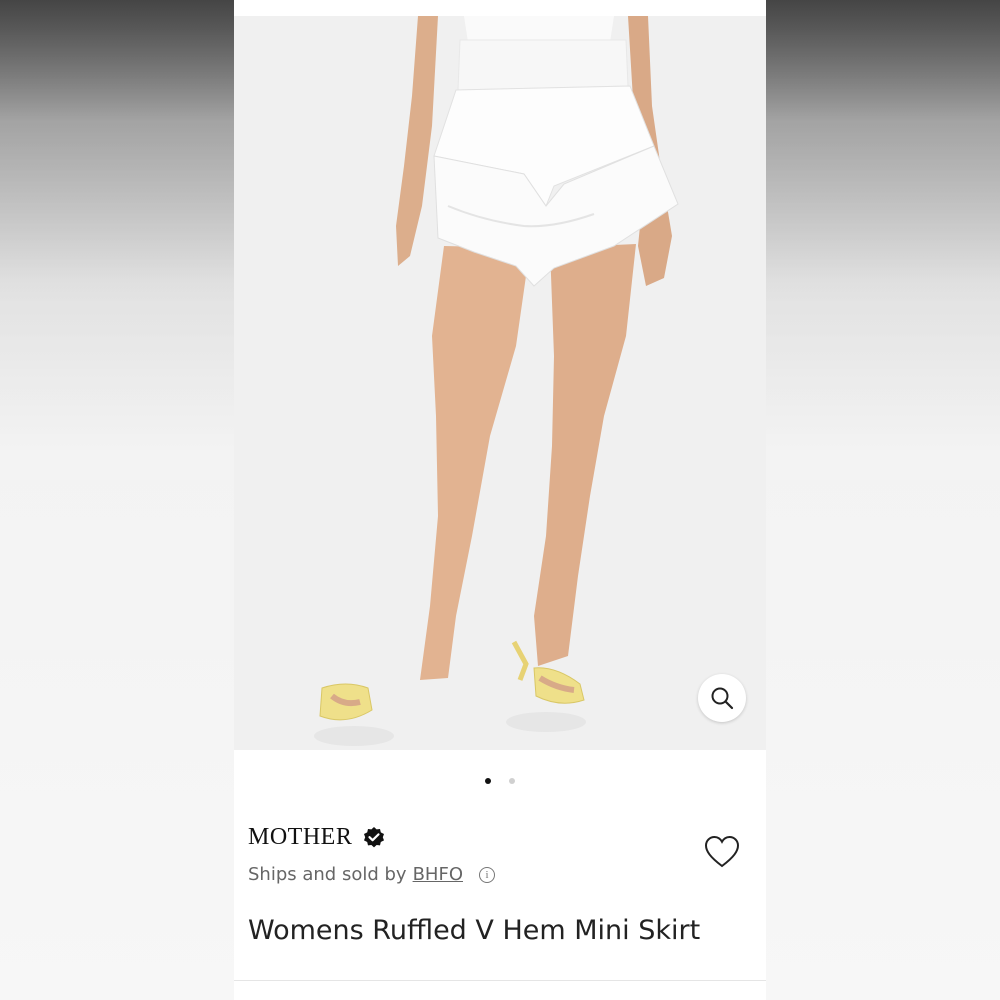 This screenshot has height=1000, width=1000. What do you see at coordinates (300, 837) in the screenshot?
I see `brand-name: MOTHER` at bounding box center [300, 837].